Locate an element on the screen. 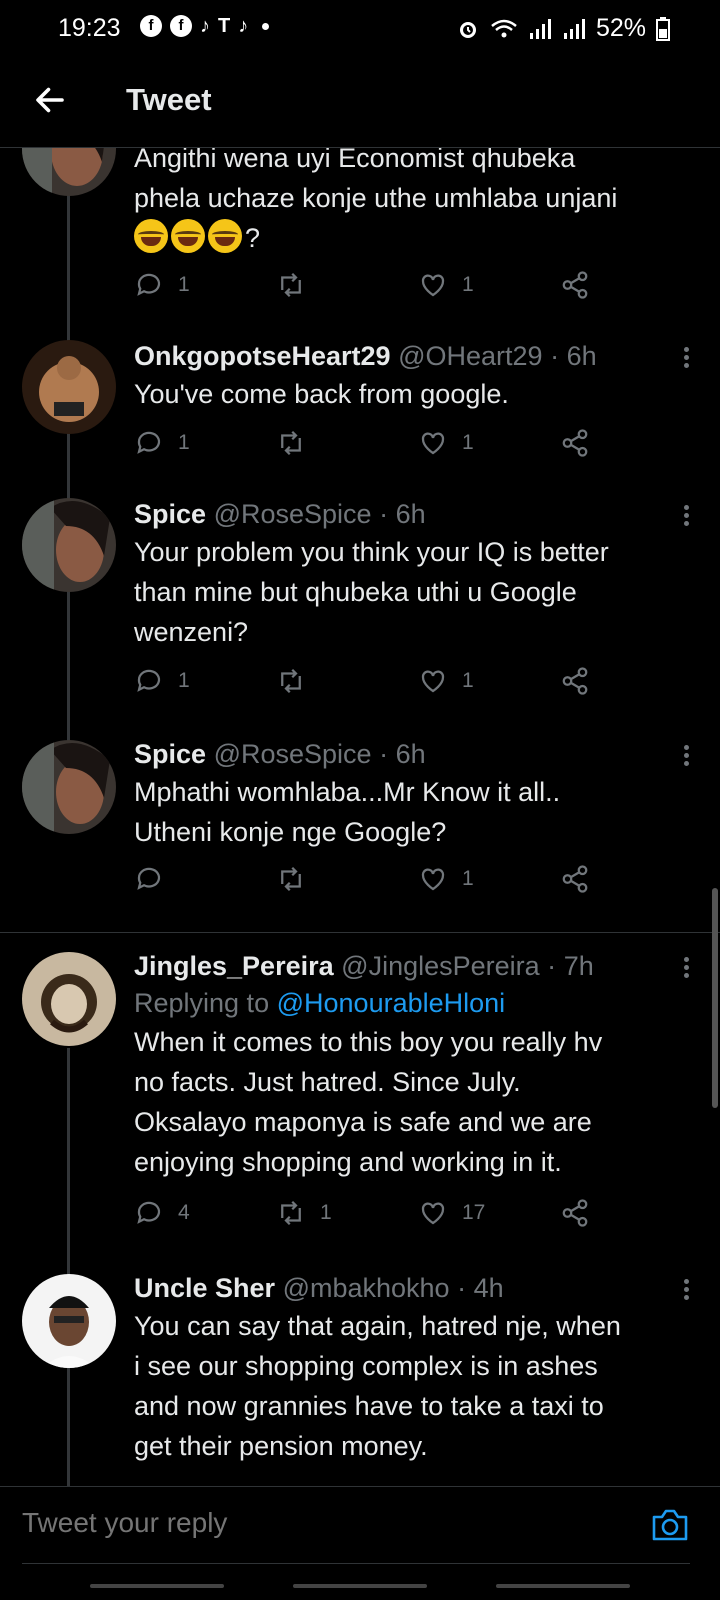  battery-percent: 52% is located at coordinates (620, 28).